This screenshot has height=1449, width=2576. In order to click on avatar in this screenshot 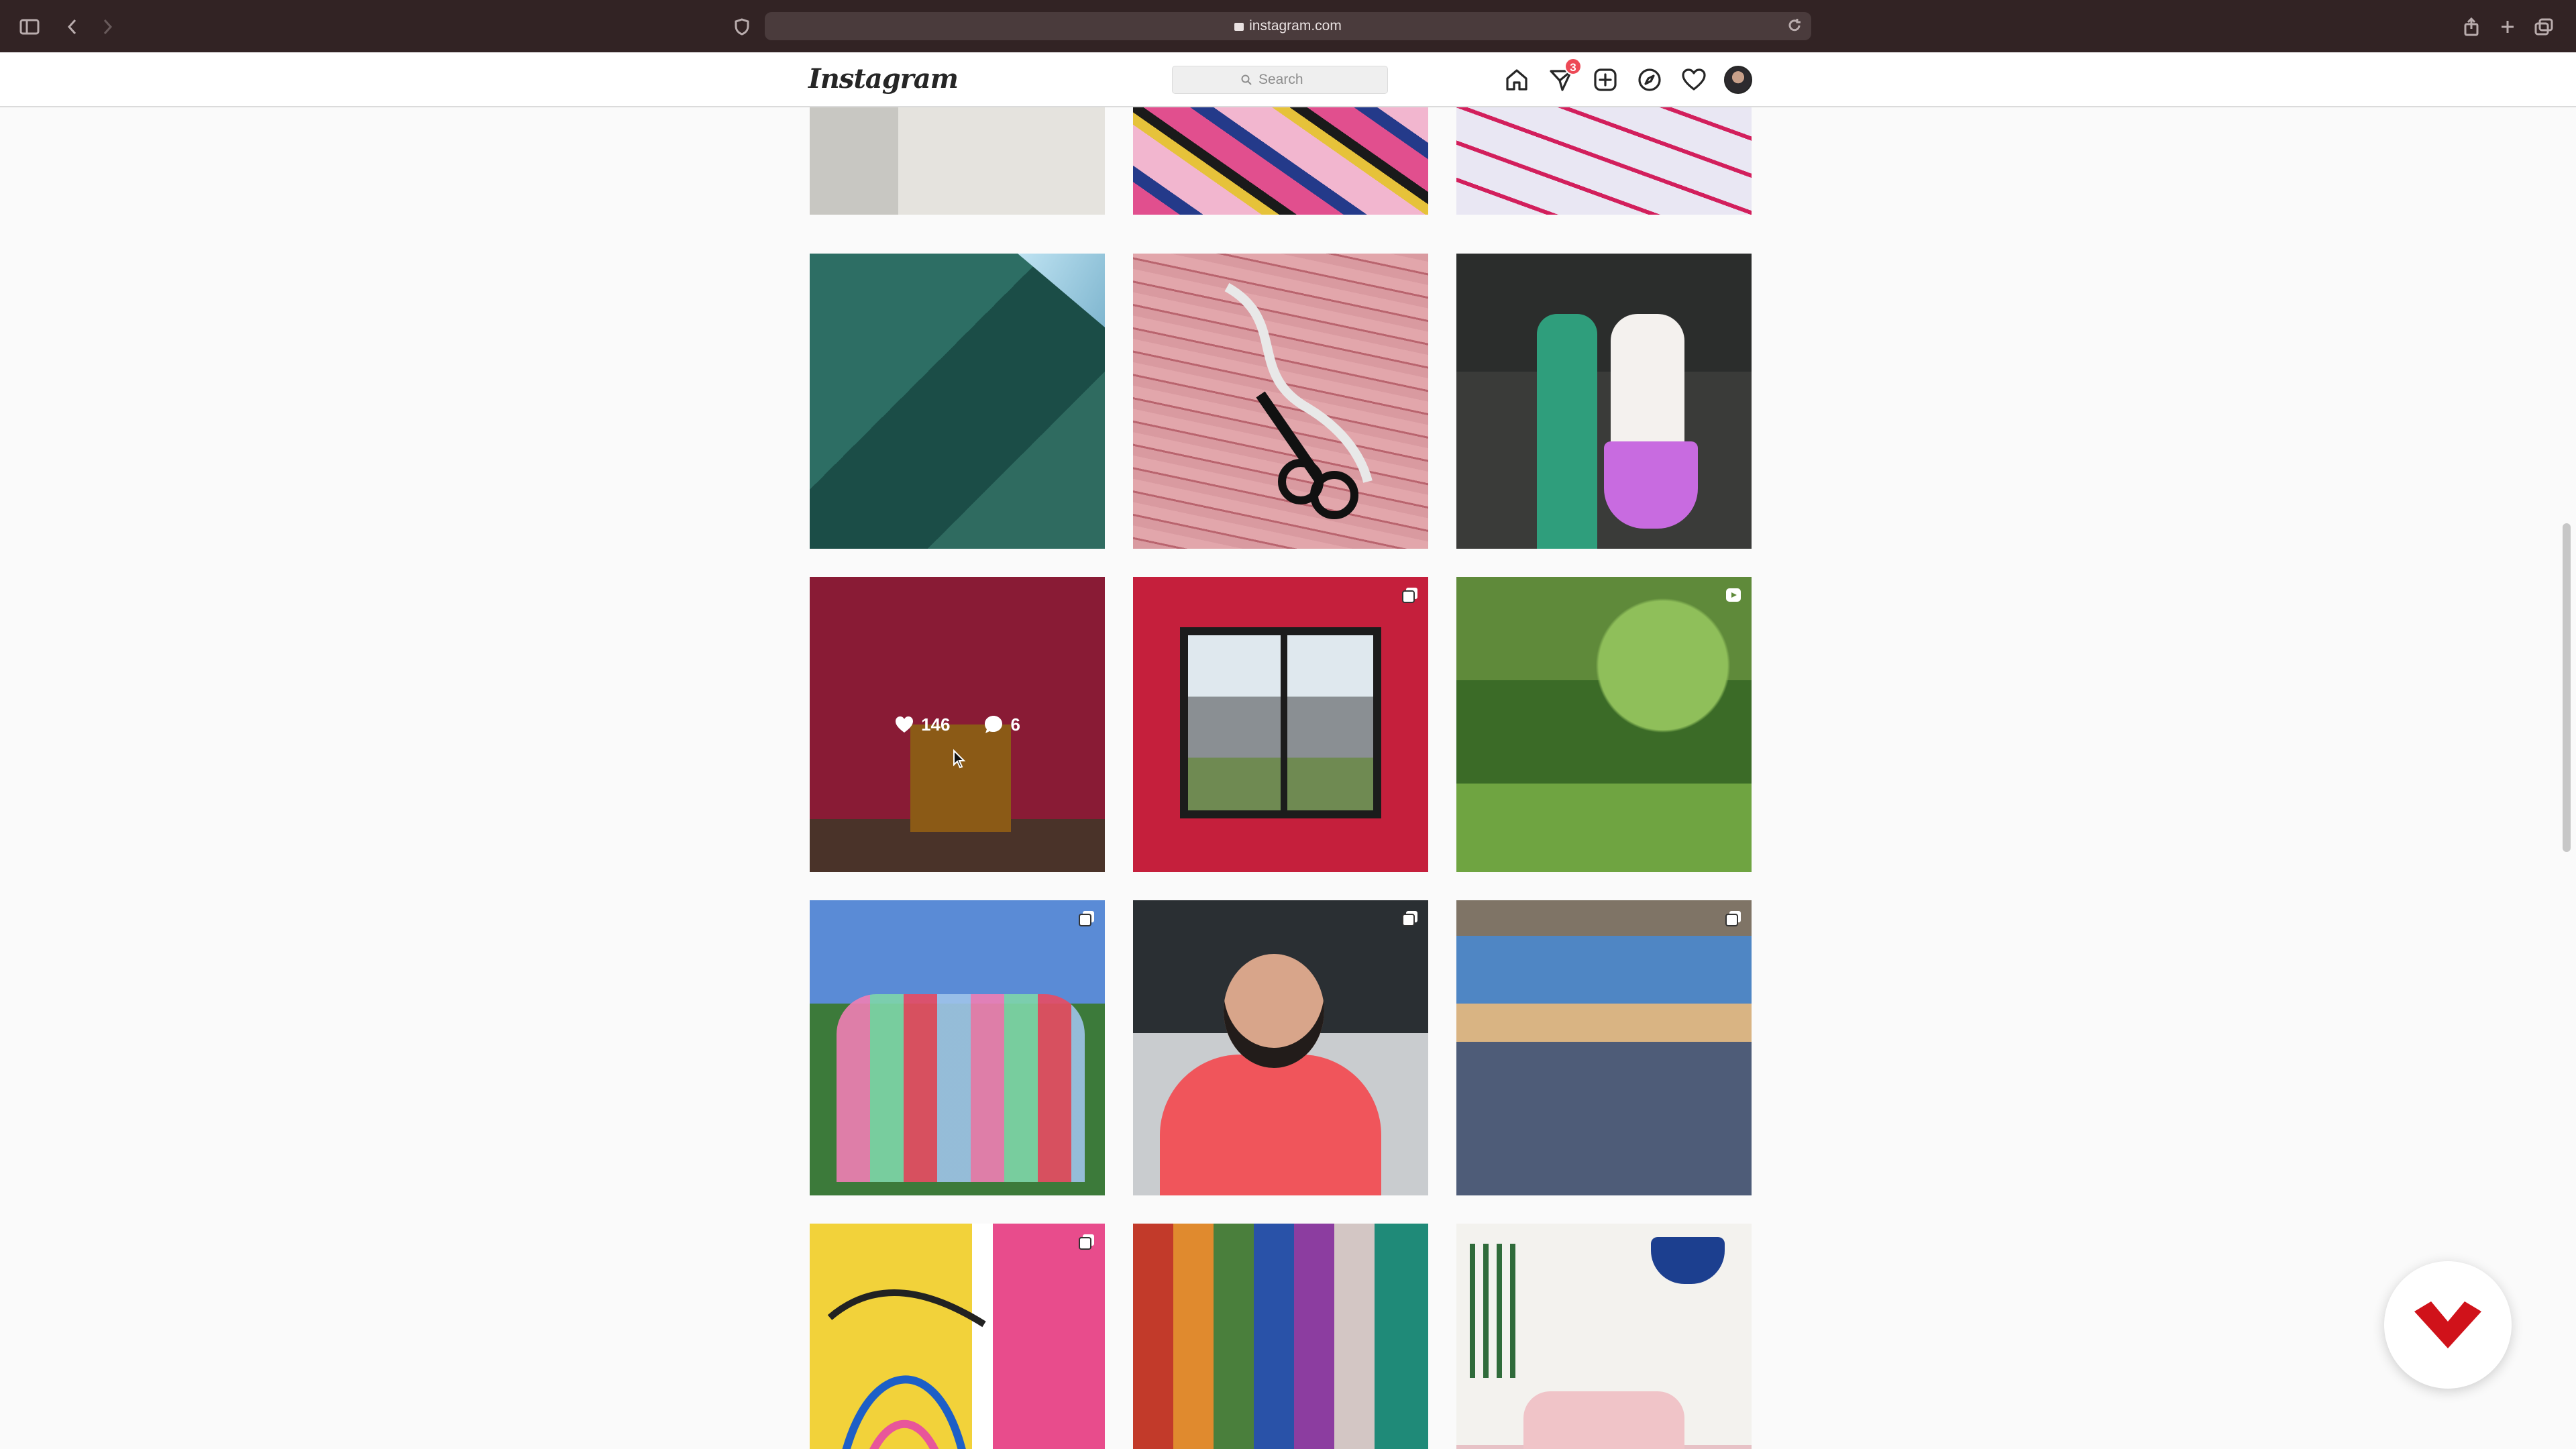, I will do `click(1738, 80)`.